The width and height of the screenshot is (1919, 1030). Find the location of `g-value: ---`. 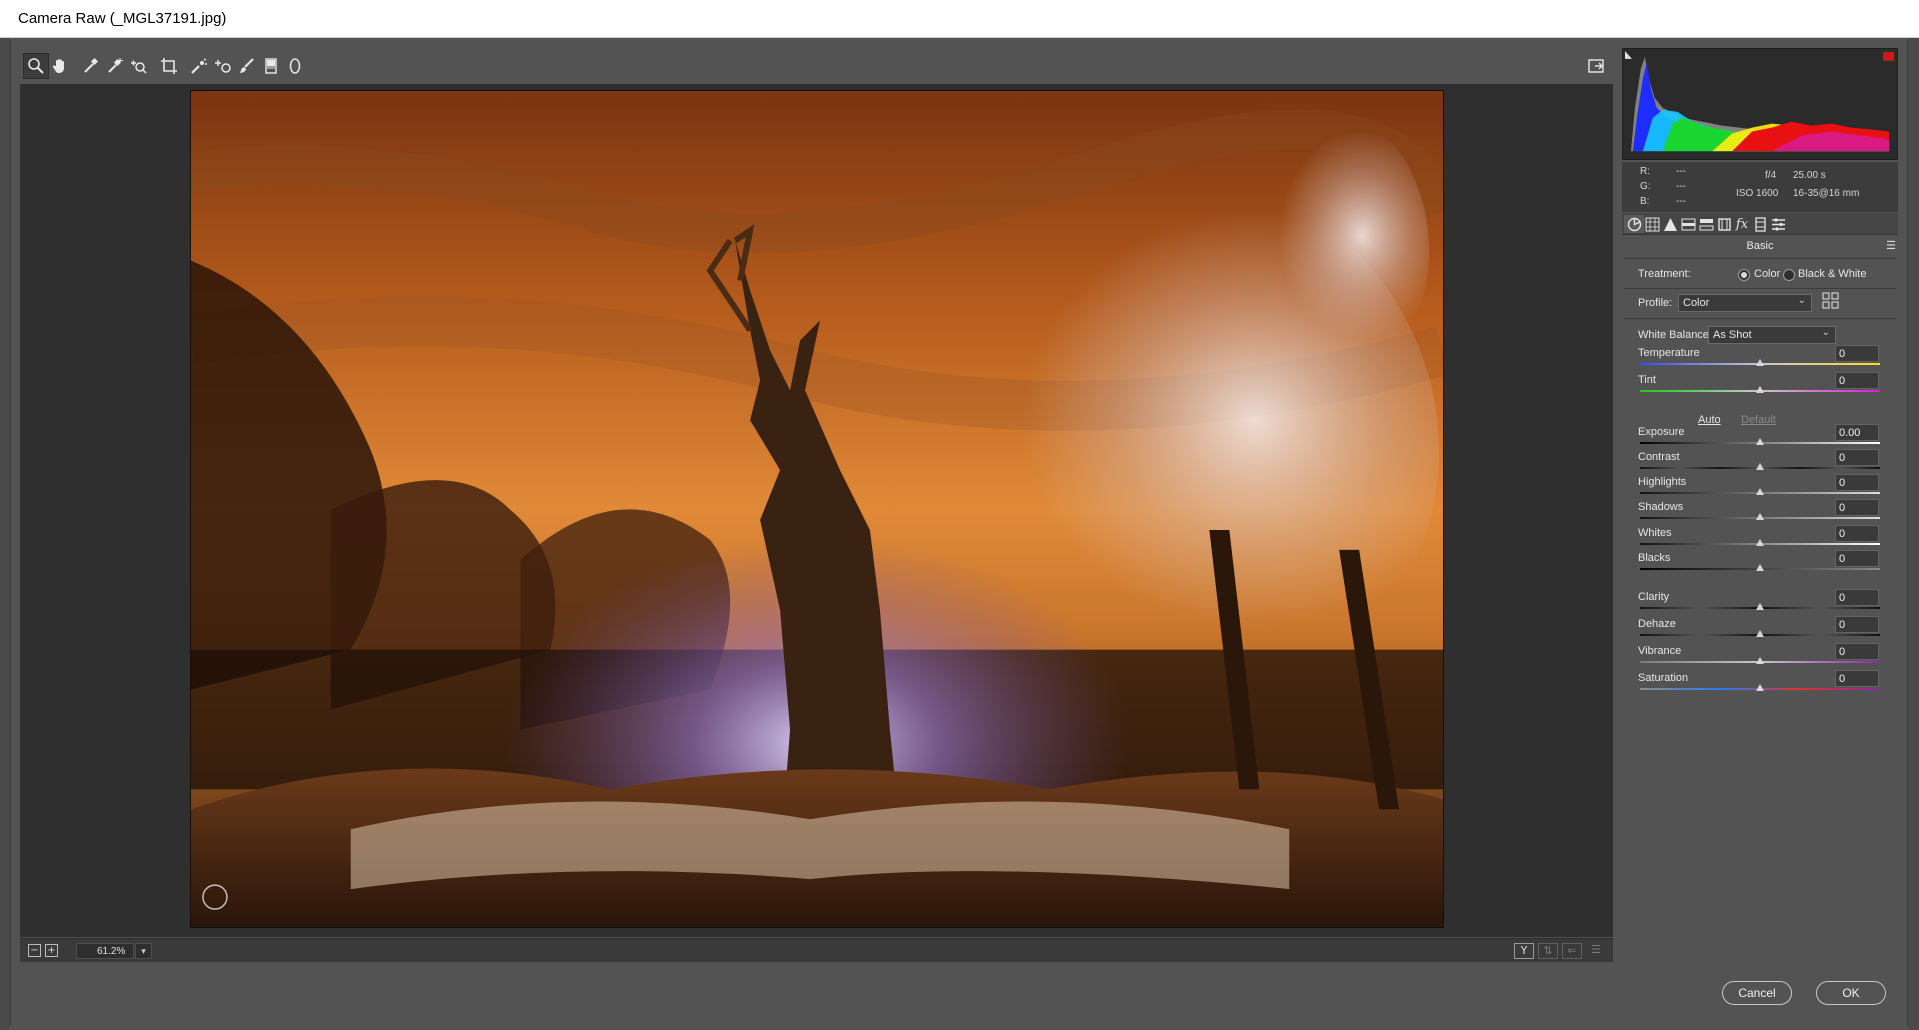

g-value: --- is located at coordinates (1681, 186).